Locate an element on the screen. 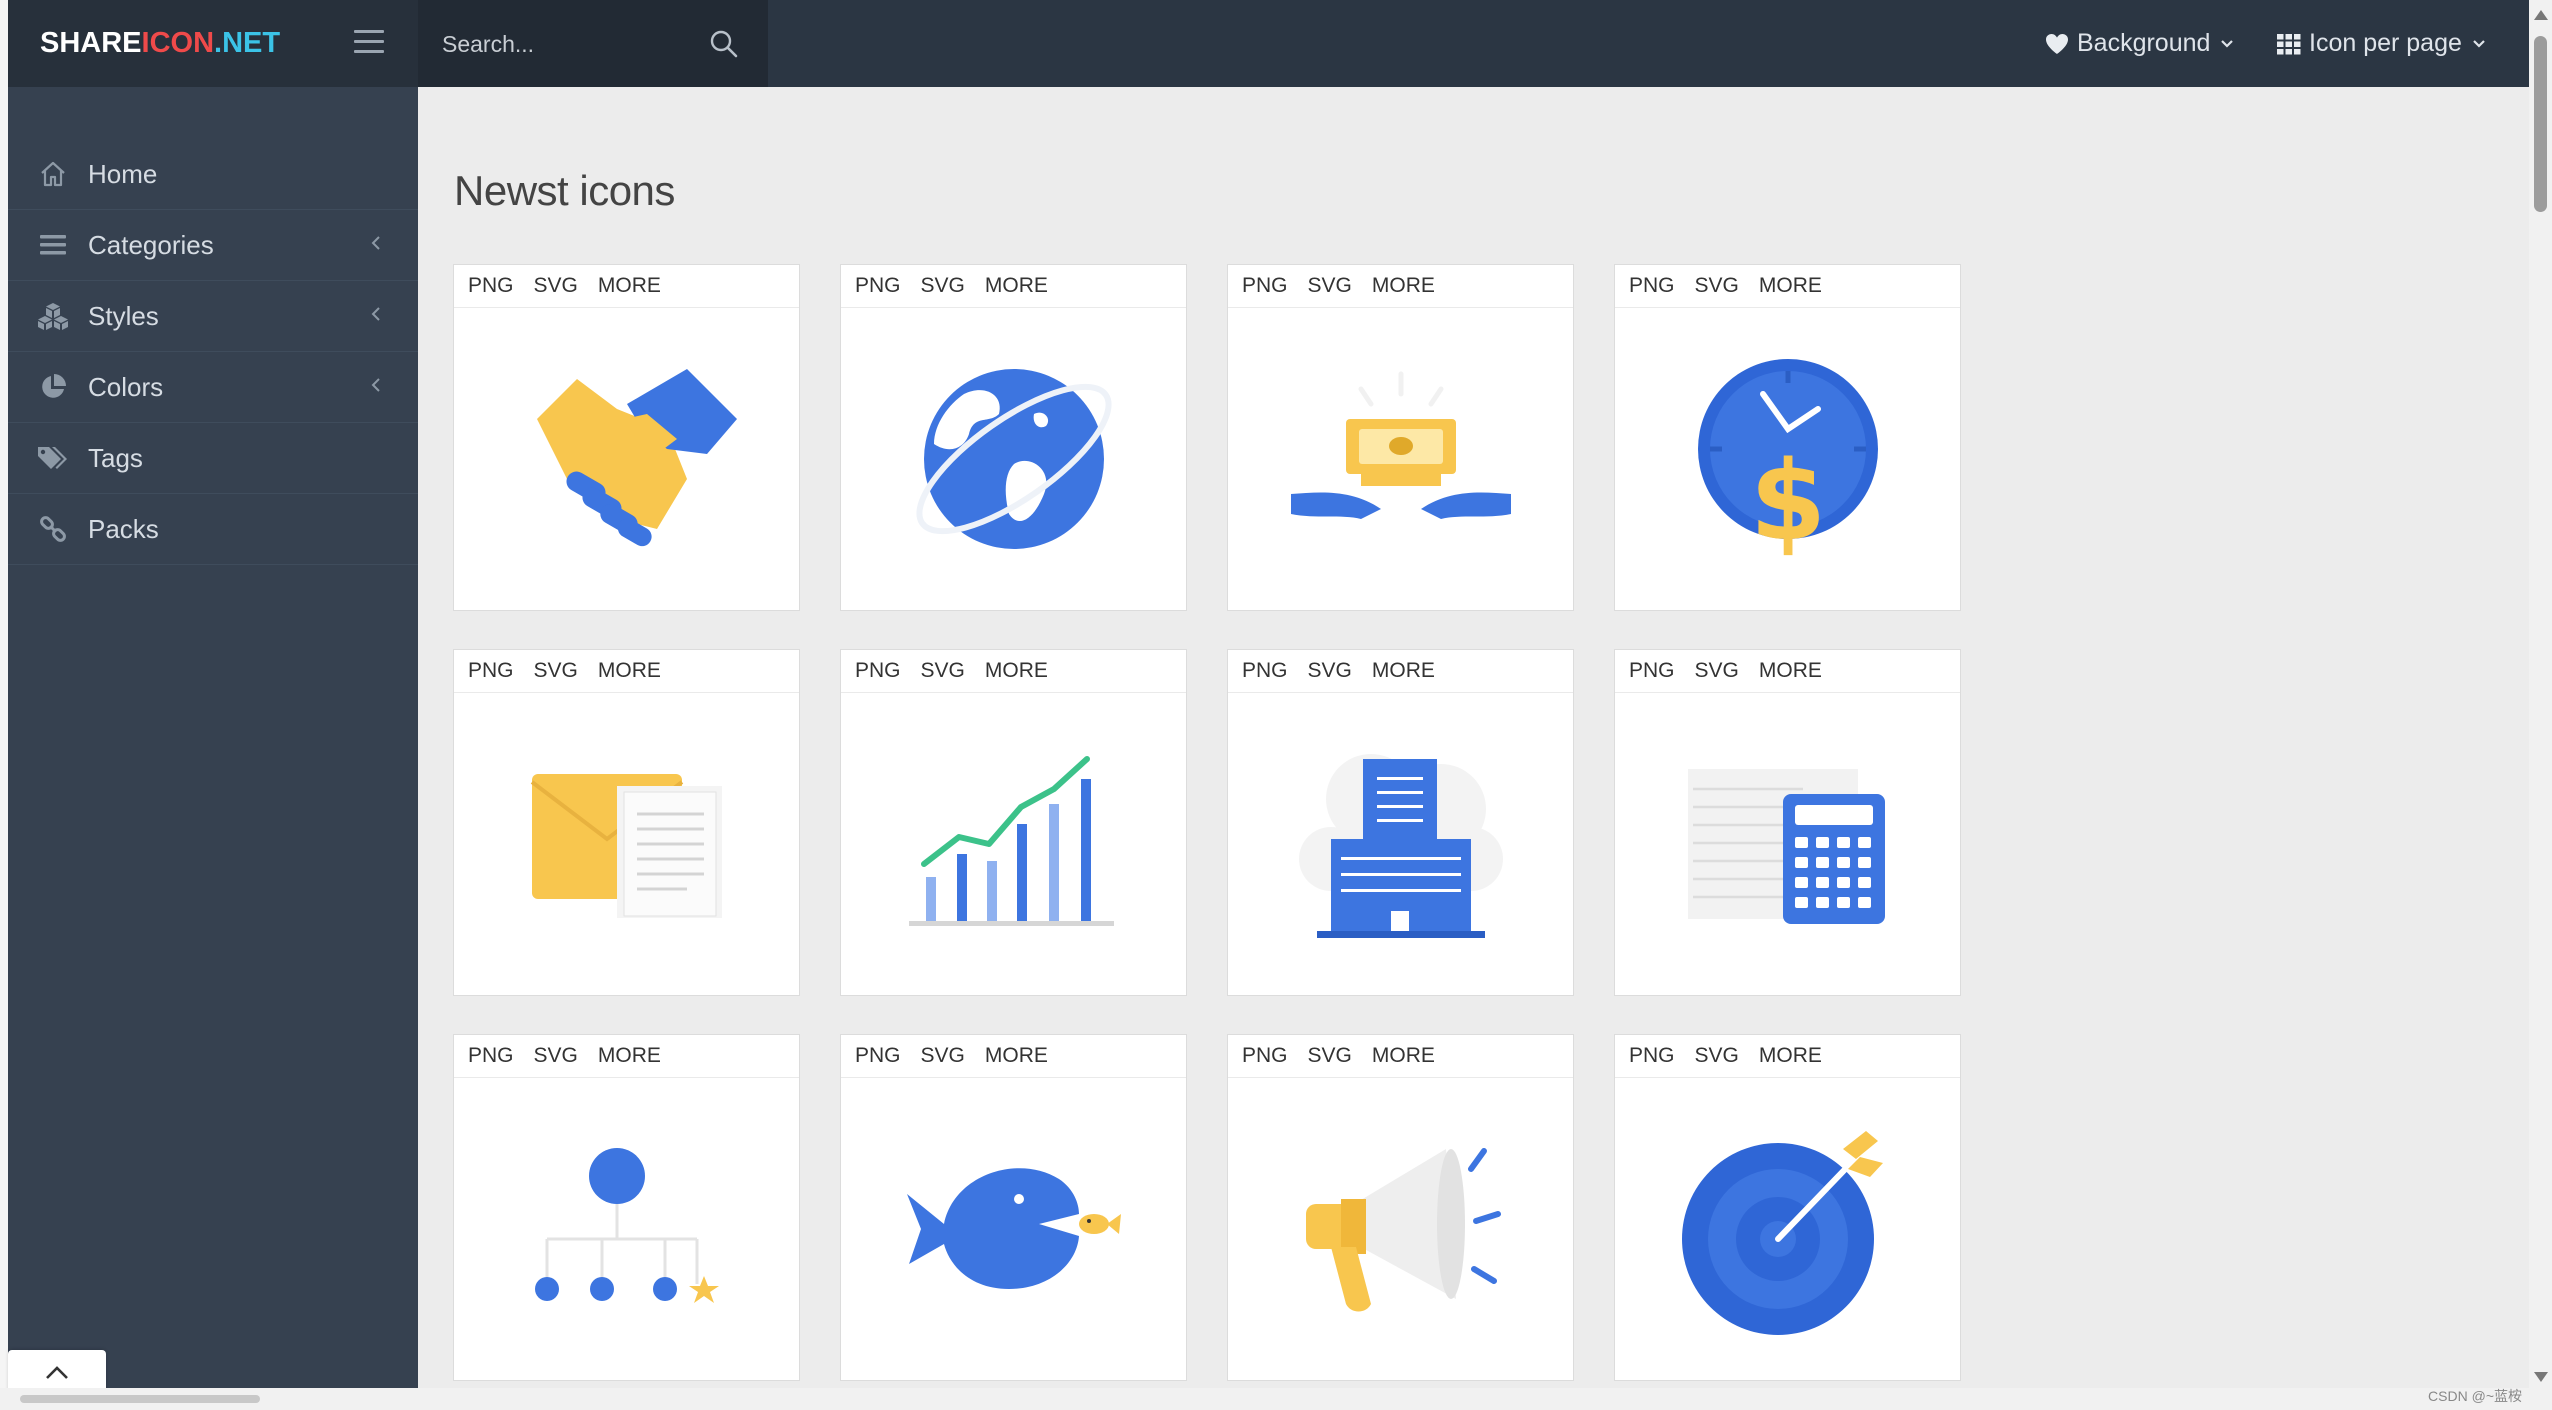 This screenshot has height=1410, width=2552. sidebar-item-label: Styles is located at coordinates (123, 315).